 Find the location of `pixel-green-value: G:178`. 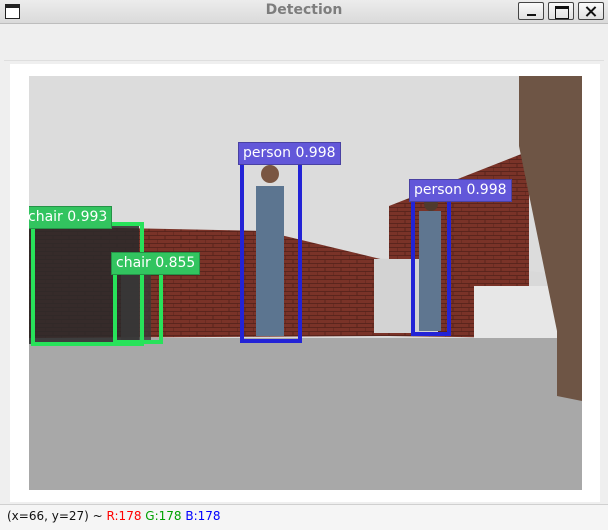

pixel-green-value: G:178 is located at coordinates (163, 516).